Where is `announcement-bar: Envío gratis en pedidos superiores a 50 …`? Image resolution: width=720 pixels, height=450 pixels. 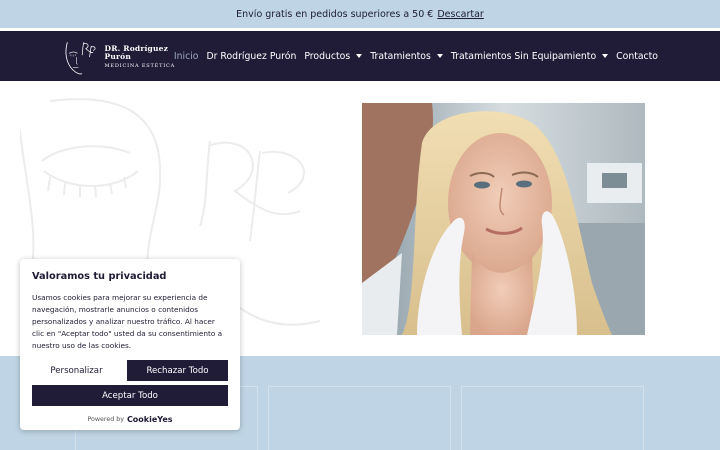 announcement-bar: Envío gratis en pedidos superiores a 50 … is located at coordinates (360, 14).